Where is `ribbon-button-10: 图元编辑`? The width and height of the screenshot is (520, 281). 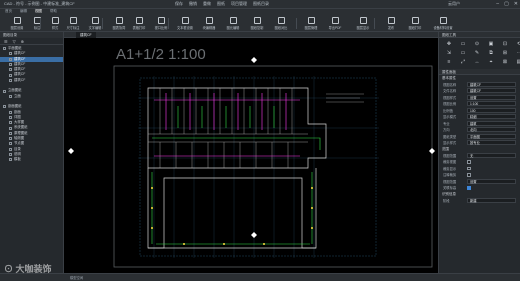 ribbon-button-10: 图元编辑 is located at coordinates (233, 23).